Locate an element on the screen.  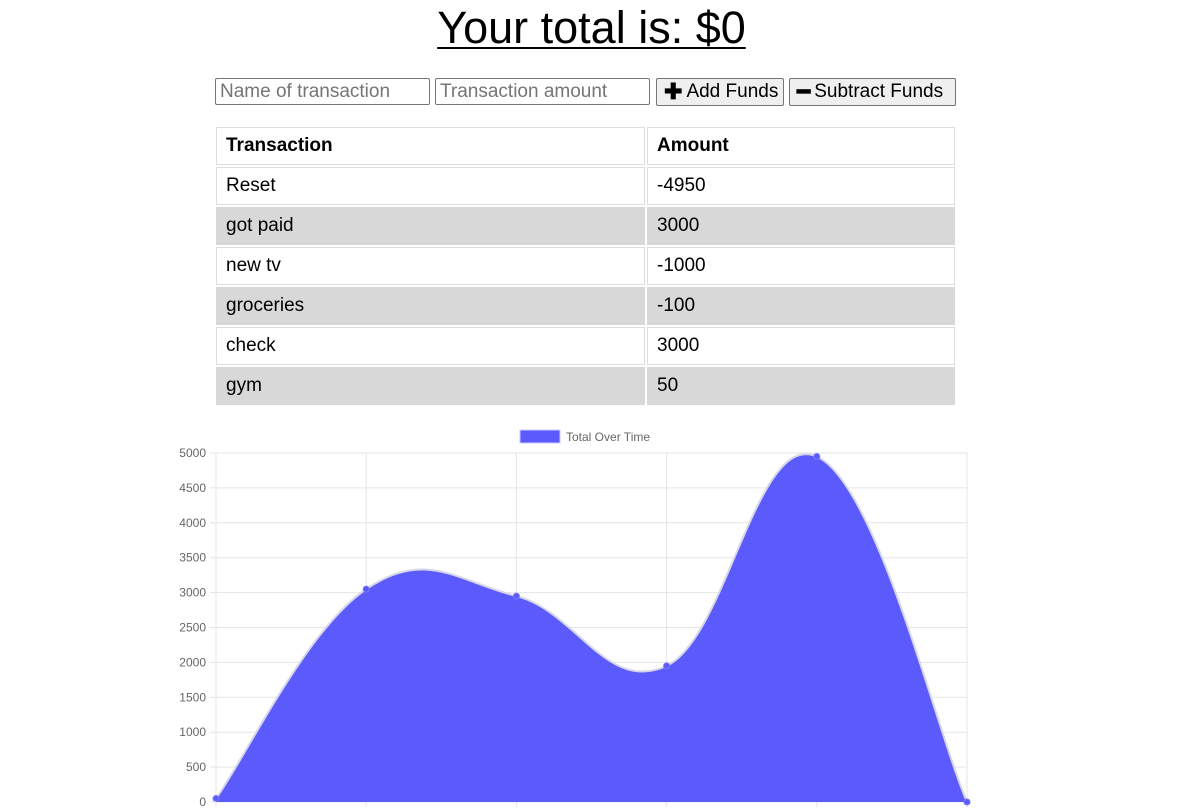
plus-icon: ✚ is located at coordinates (673, 91).